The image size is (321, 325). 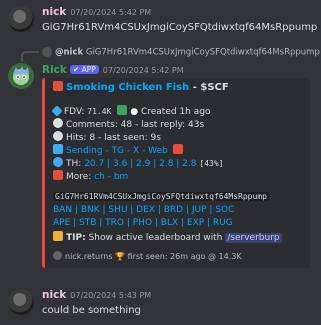 I want to click on diamond-icon, so click(x=57, y=111).